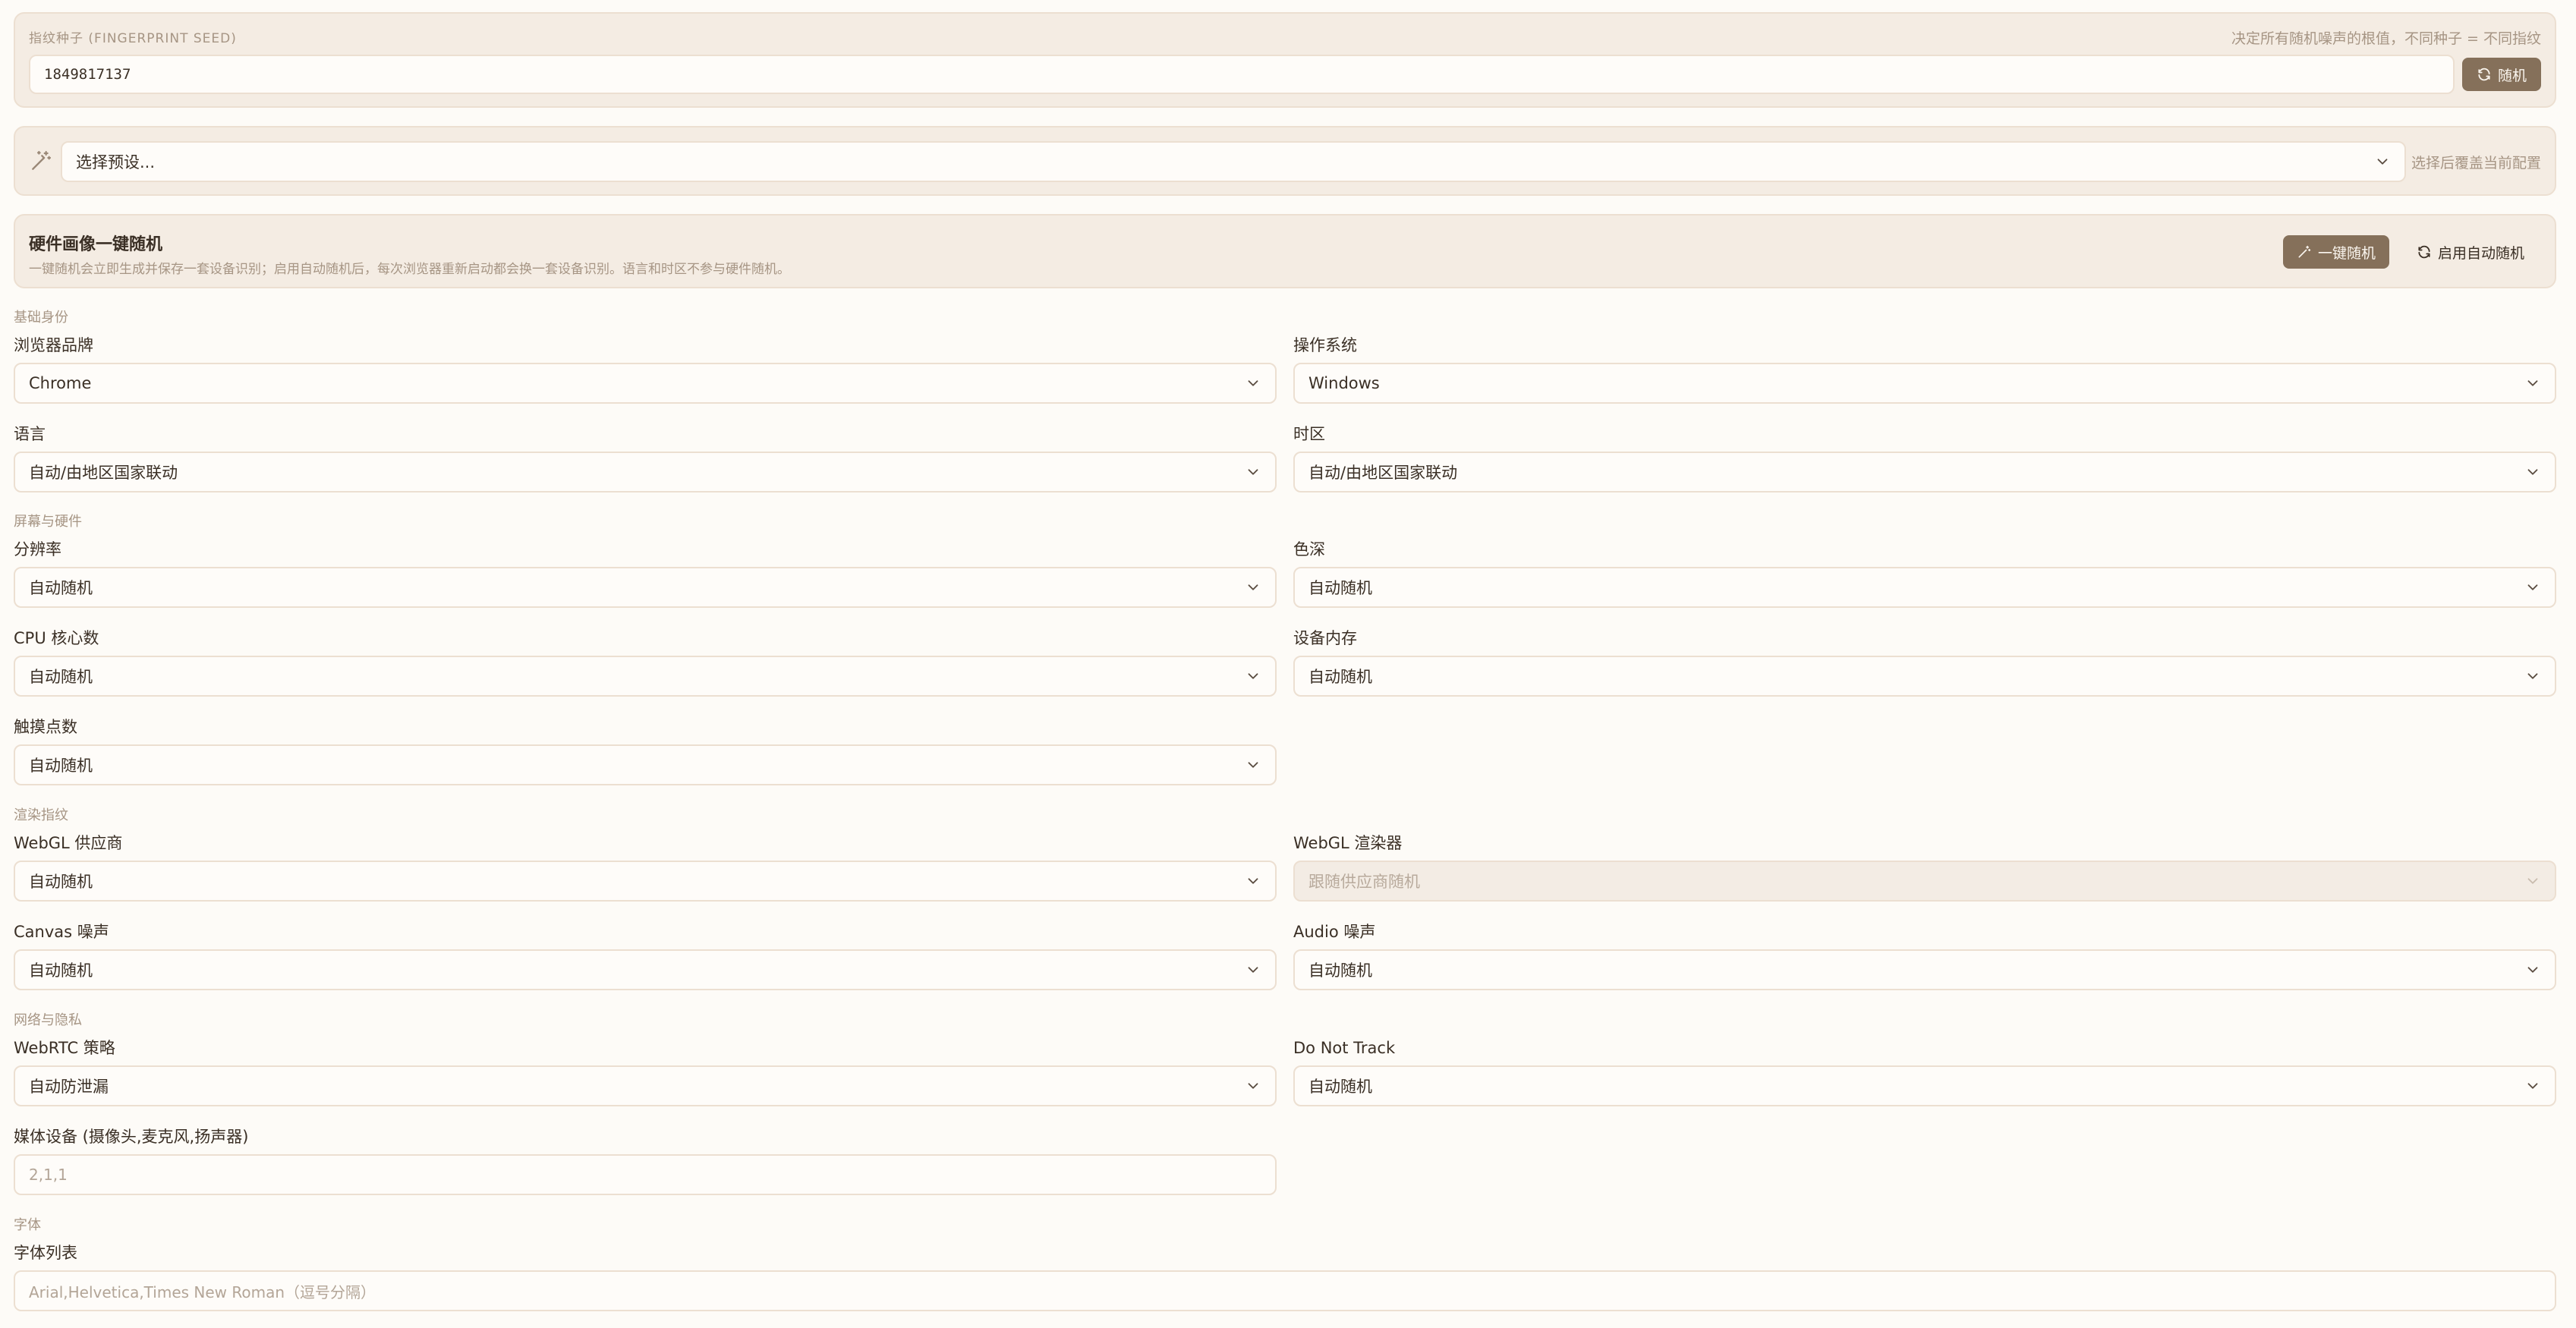 The height and width of the screenshot is (1328, 2576). I want to click on field-canvas: Canvas 噪声 自动随机, so click(645, 955).